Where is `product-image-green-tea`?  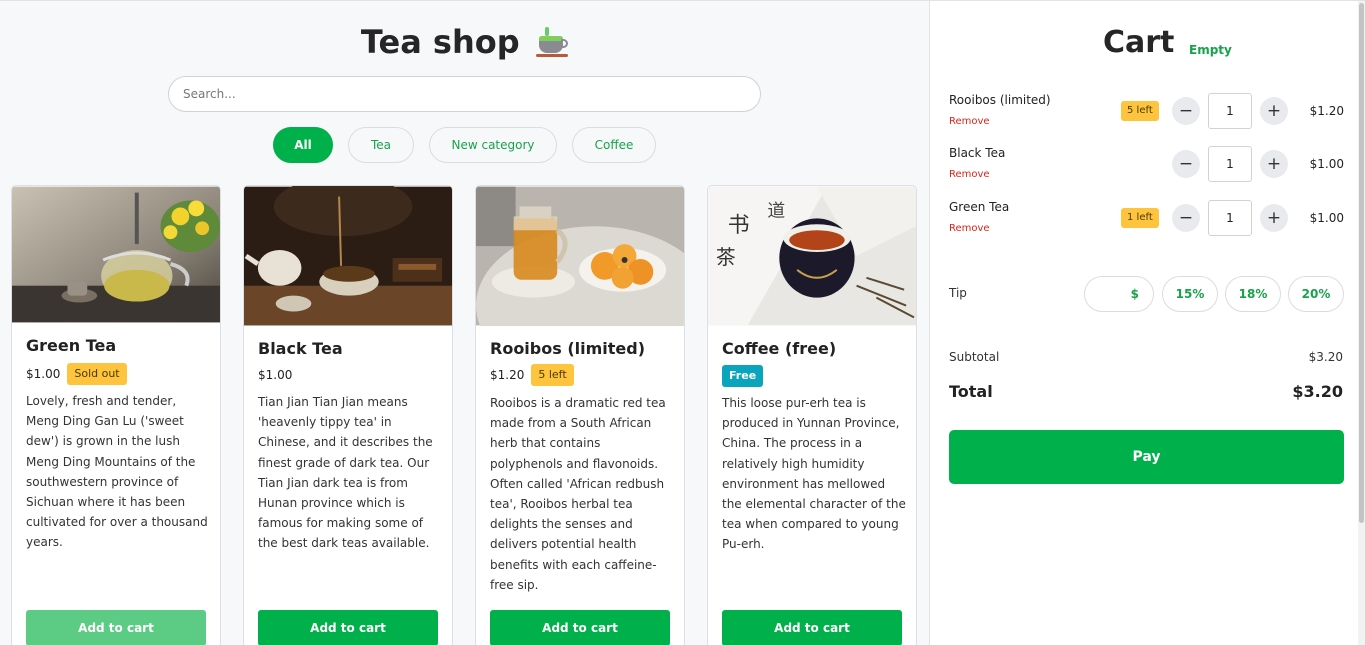 product-image-green-tea is located at coordinates (116, 254).